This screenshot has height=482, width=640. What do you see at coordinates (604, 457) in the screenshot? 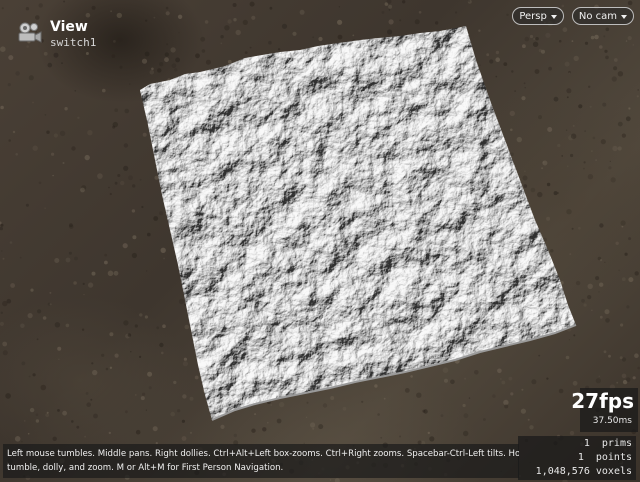
I see `points-count: 1 points` at bounding box center [604, 457].